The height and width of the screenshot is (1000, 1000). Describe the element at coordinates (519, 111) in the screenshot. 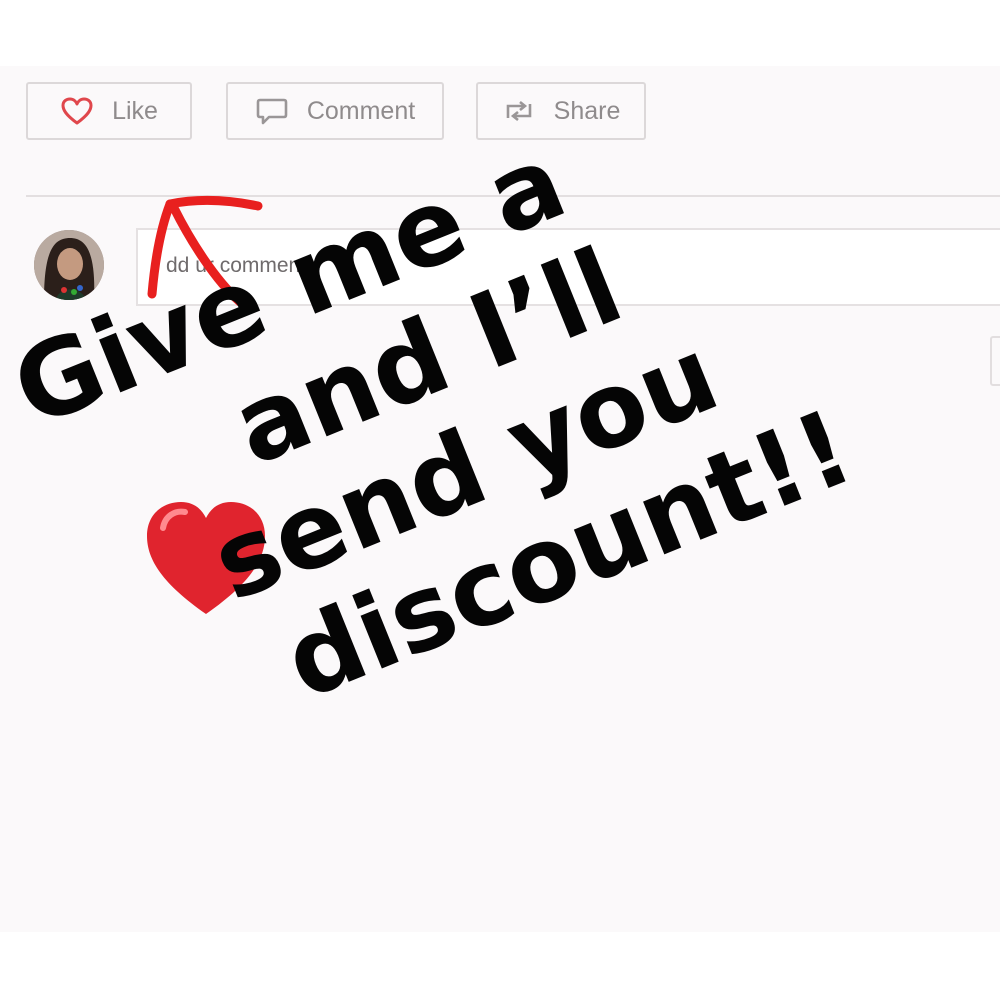

I see `repost-arrows-icon` at that location.